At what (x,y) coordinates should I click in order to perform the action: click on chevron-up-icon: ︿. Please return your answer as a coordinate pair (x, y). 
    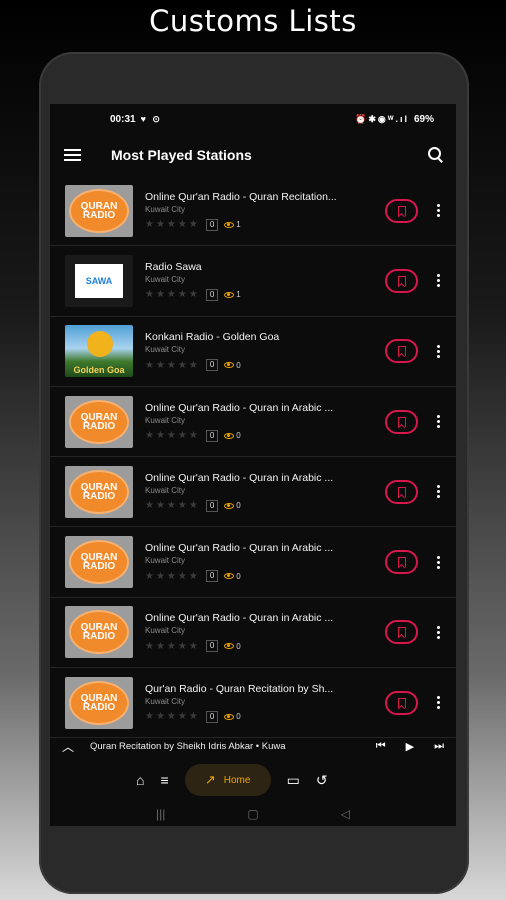
    Looking at the image, I should click on (71, 746).